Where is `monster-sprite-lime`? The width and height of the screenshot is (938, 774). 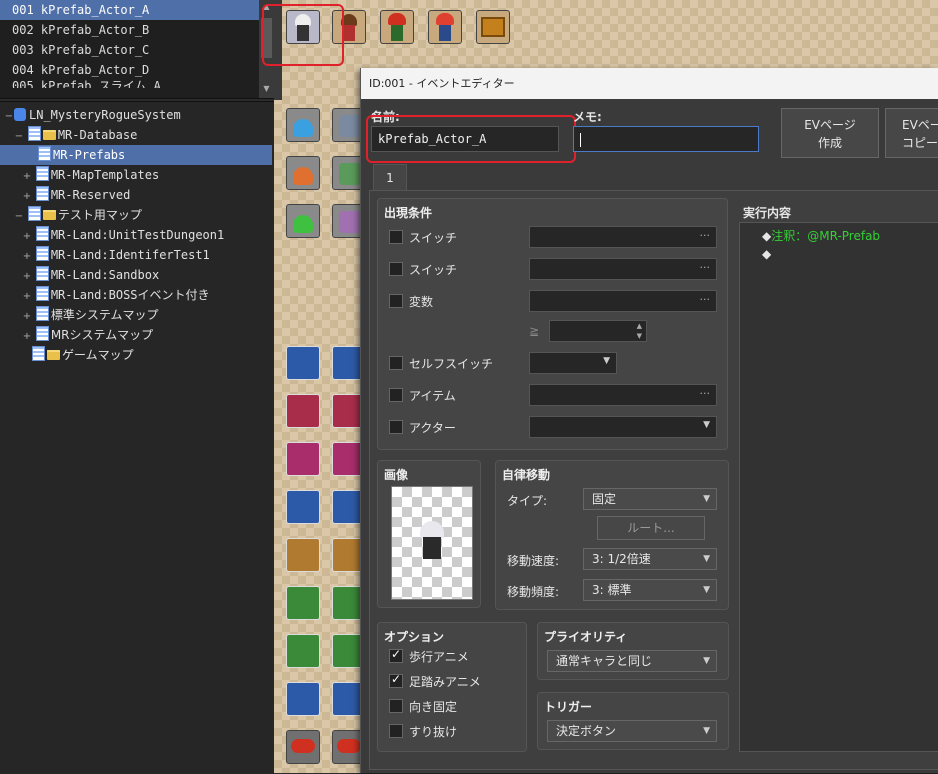 monster-sprite-lime is located at coordinates (303, 221).